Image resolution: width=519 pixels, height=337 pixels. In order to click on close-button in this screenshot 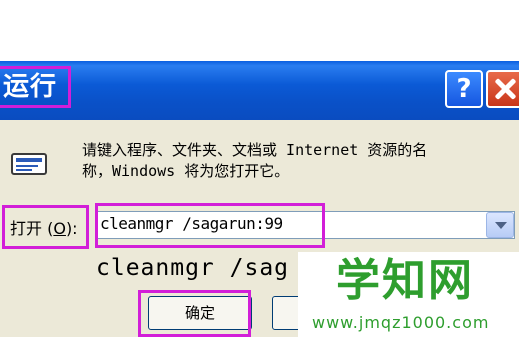, I will do `click(502, 89)`.